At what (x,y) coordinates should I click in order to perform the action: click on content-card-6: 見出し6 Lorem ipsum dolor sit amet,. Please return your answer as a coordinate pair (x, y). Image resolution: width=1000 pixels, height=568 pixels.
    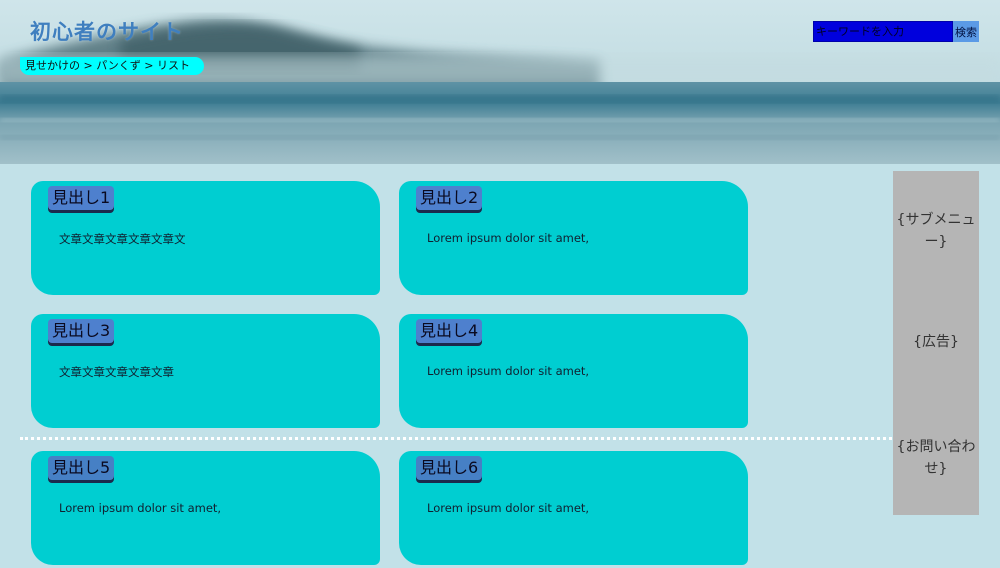
    Looking at the image, I should click on (573, 508).